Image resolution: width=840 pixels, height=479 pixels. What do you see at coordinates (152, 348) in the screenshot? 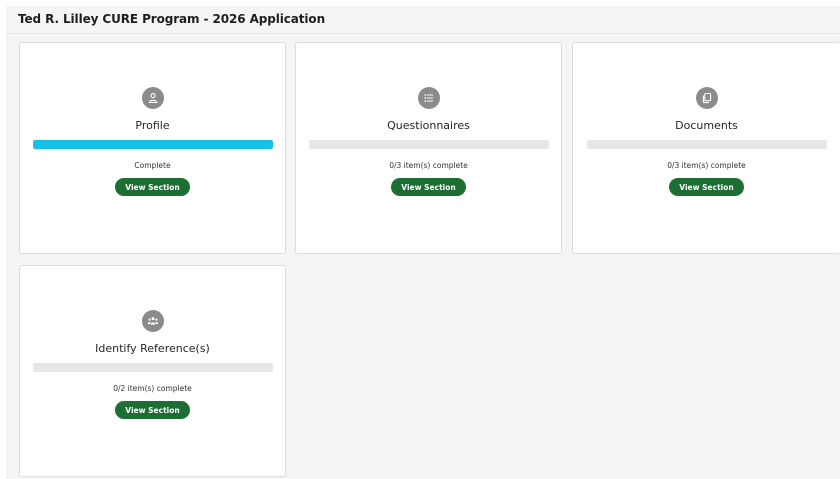
I see `section-title: Identify Reference(s)` at bounding box center [152, 348].